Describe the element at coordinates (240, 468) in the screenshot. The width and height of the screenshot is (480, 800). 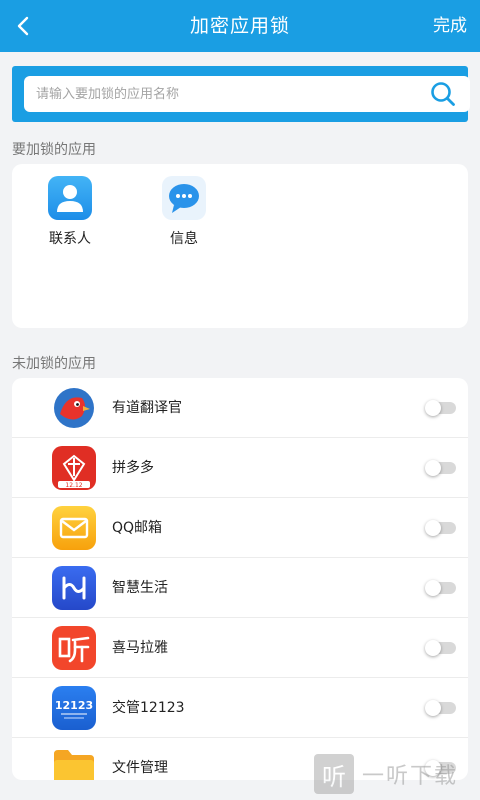
I see `list-item: 12.12 拼多多` at that location.